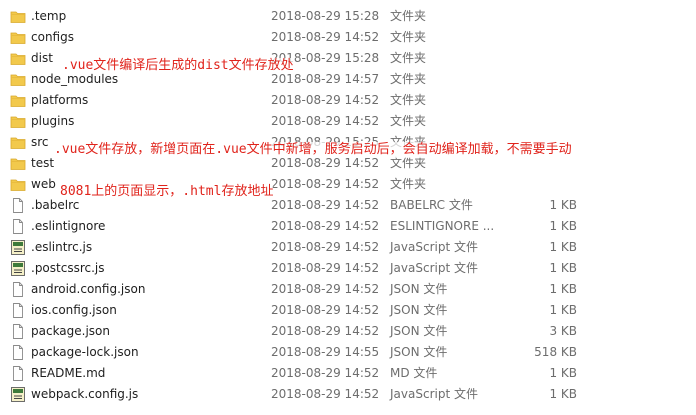  I want to click on file-name: test, so click(43, 163).